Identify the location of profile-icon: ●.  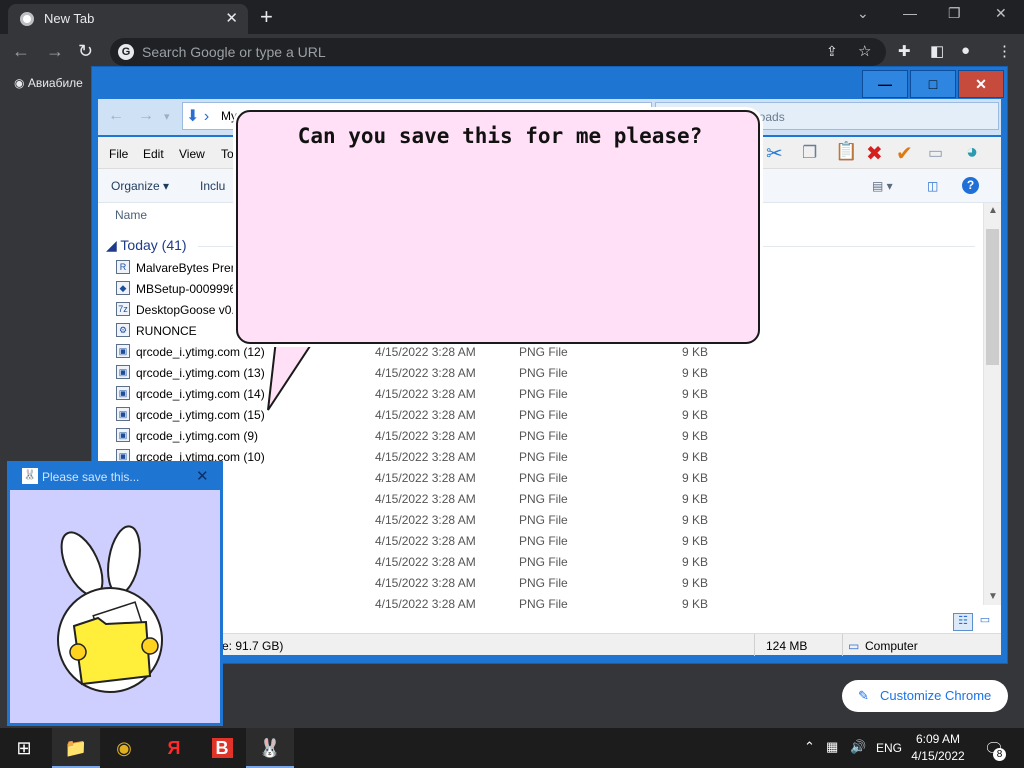
(965, 50).